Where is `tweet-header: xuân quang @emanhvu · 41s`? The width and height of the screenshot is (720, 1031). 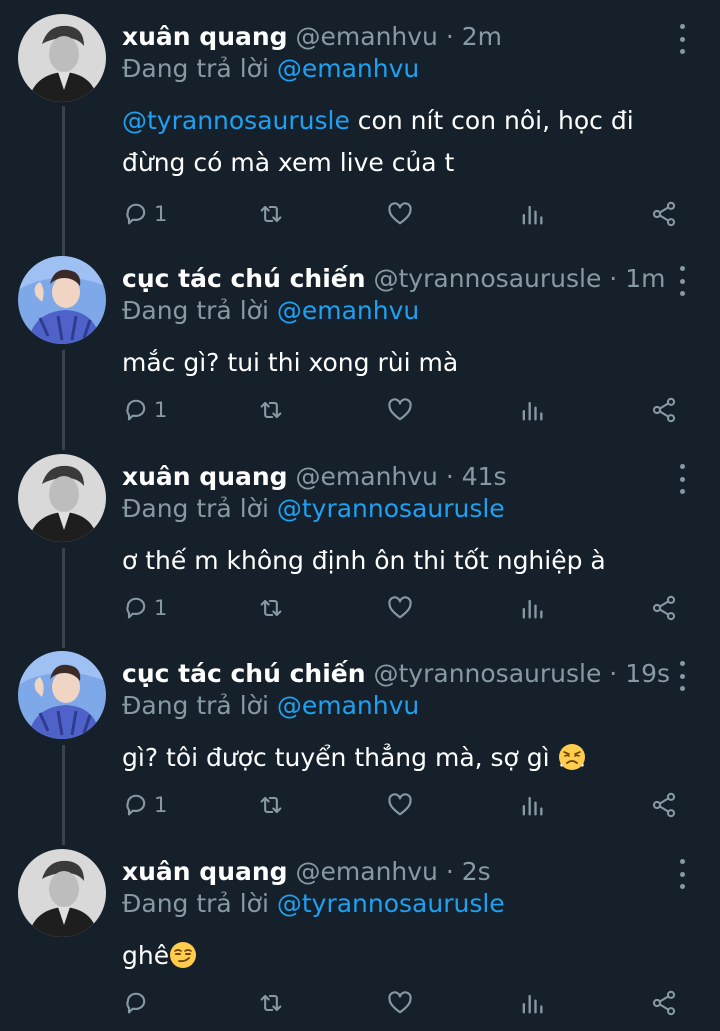 tweet-header: xuân quang @emanhvu · 41s is located at coordinates (314, 477).